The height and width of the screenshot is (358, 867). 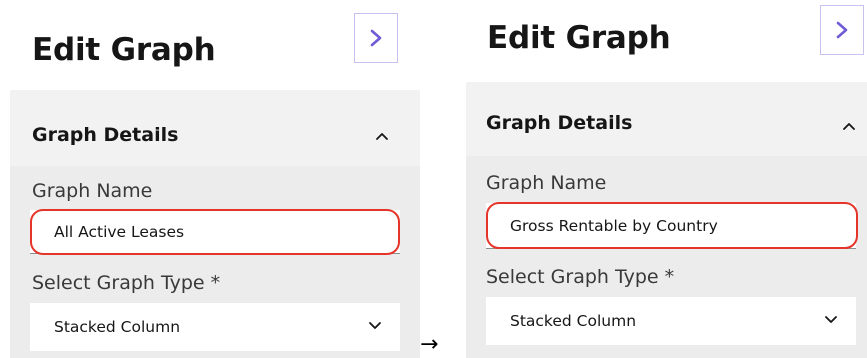 What do you see at coordinates (614, 225) in the screenshot?
I see `graph-name-value: Gross Rentable by Country` at bounding box center [614, 225].